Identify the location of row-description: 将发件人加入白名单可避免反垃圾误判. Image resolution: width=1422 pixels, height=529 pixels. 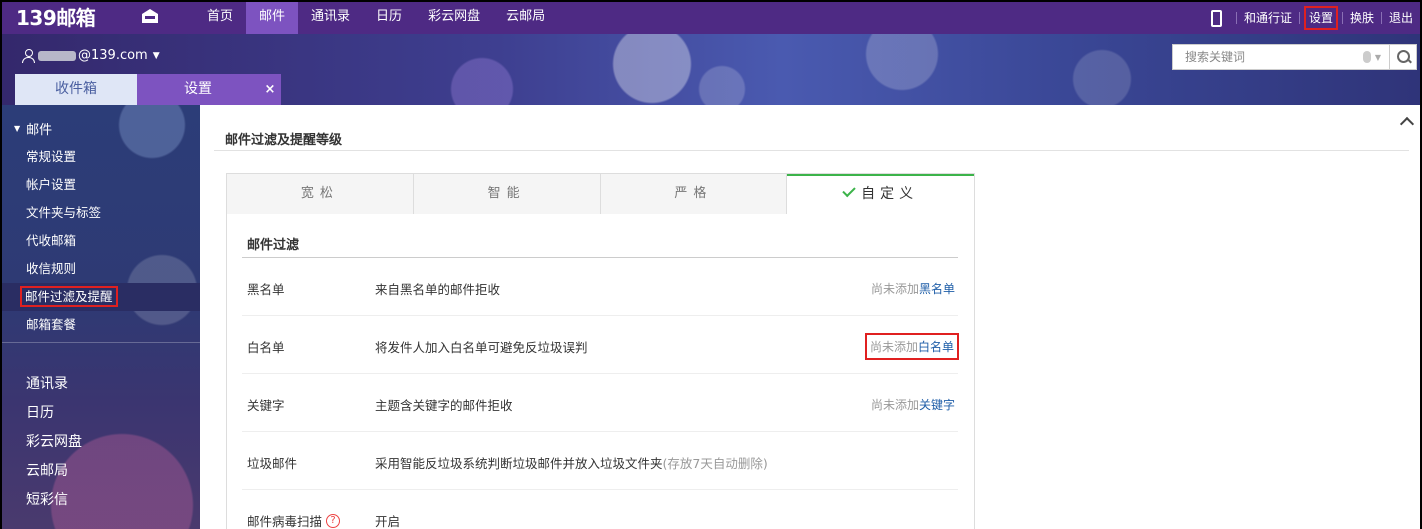
(481, 347).